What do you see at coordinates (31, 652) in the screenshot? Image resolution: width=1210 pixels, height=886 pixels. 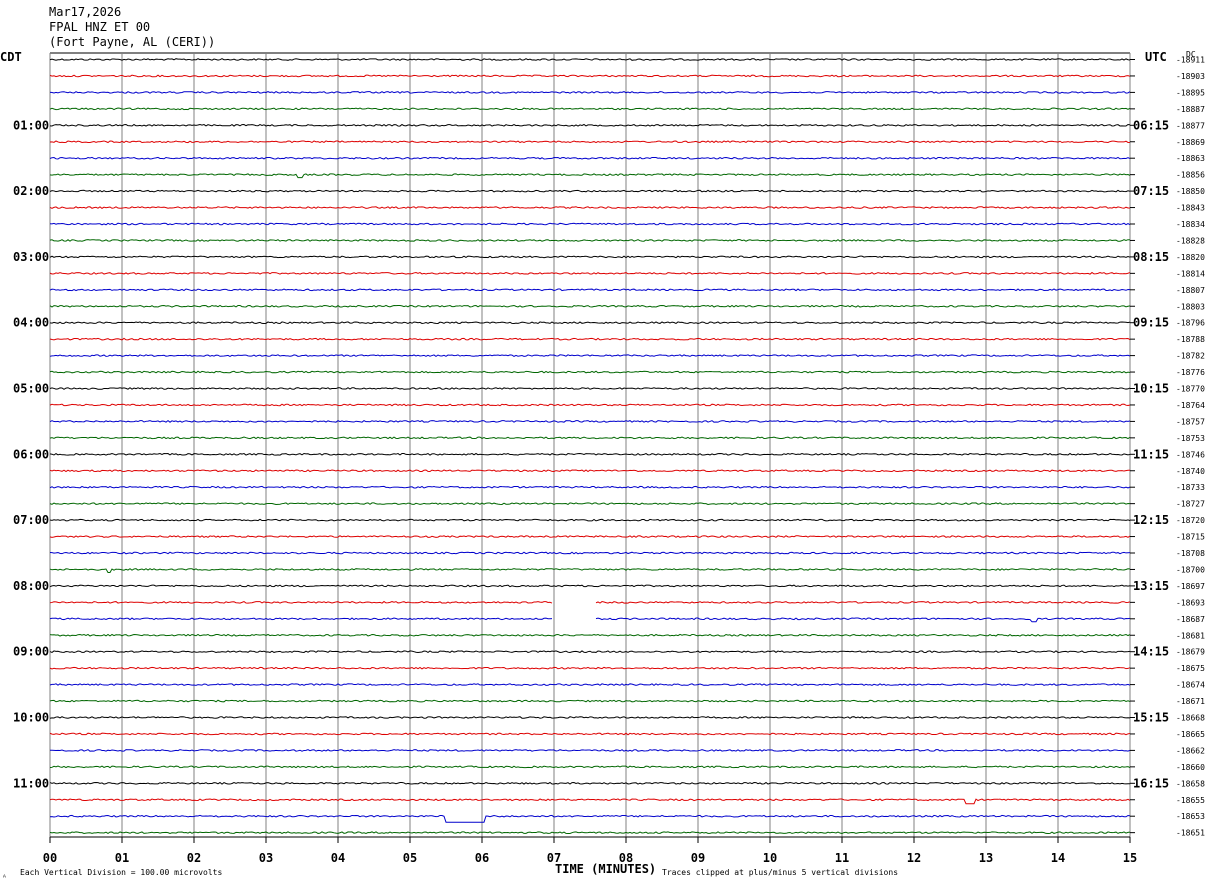 I see `left-hour-label: 09:00` at bounding box center [31, 652].